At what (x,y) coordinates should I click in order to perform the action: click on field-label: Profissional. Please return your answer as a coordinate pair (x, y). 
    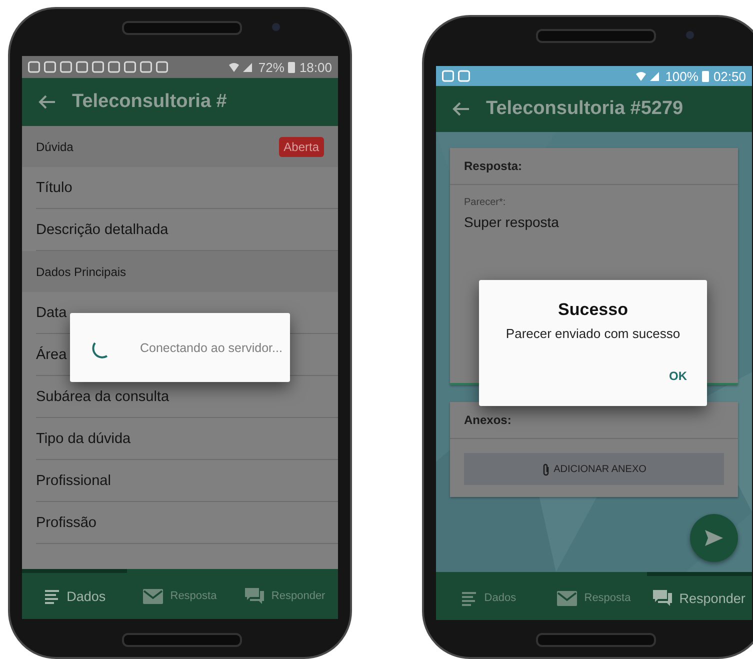
    Looking at the image, I should click on (73, 480).